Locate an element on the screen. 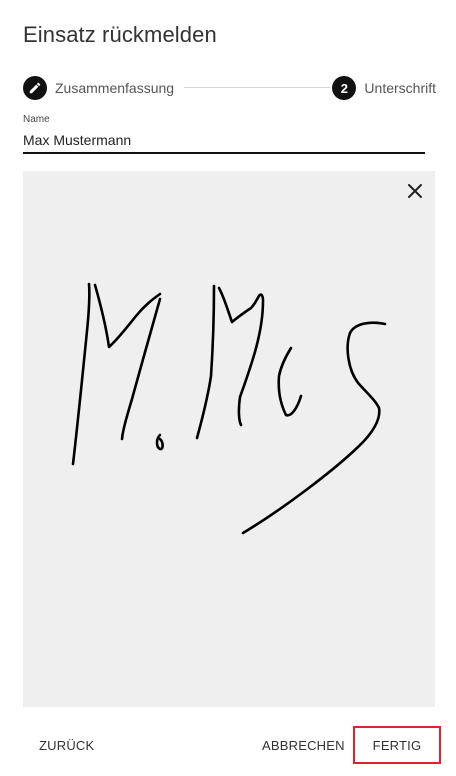 The image size is (456, 776). step-summary-label: Zusammenfassung is located at coordinates (115, 88).